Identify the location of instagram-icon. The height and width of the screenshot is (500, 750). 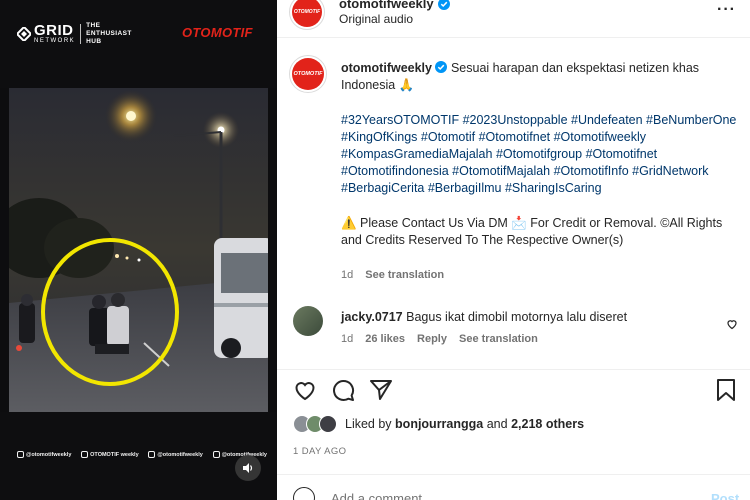
(20, 454).